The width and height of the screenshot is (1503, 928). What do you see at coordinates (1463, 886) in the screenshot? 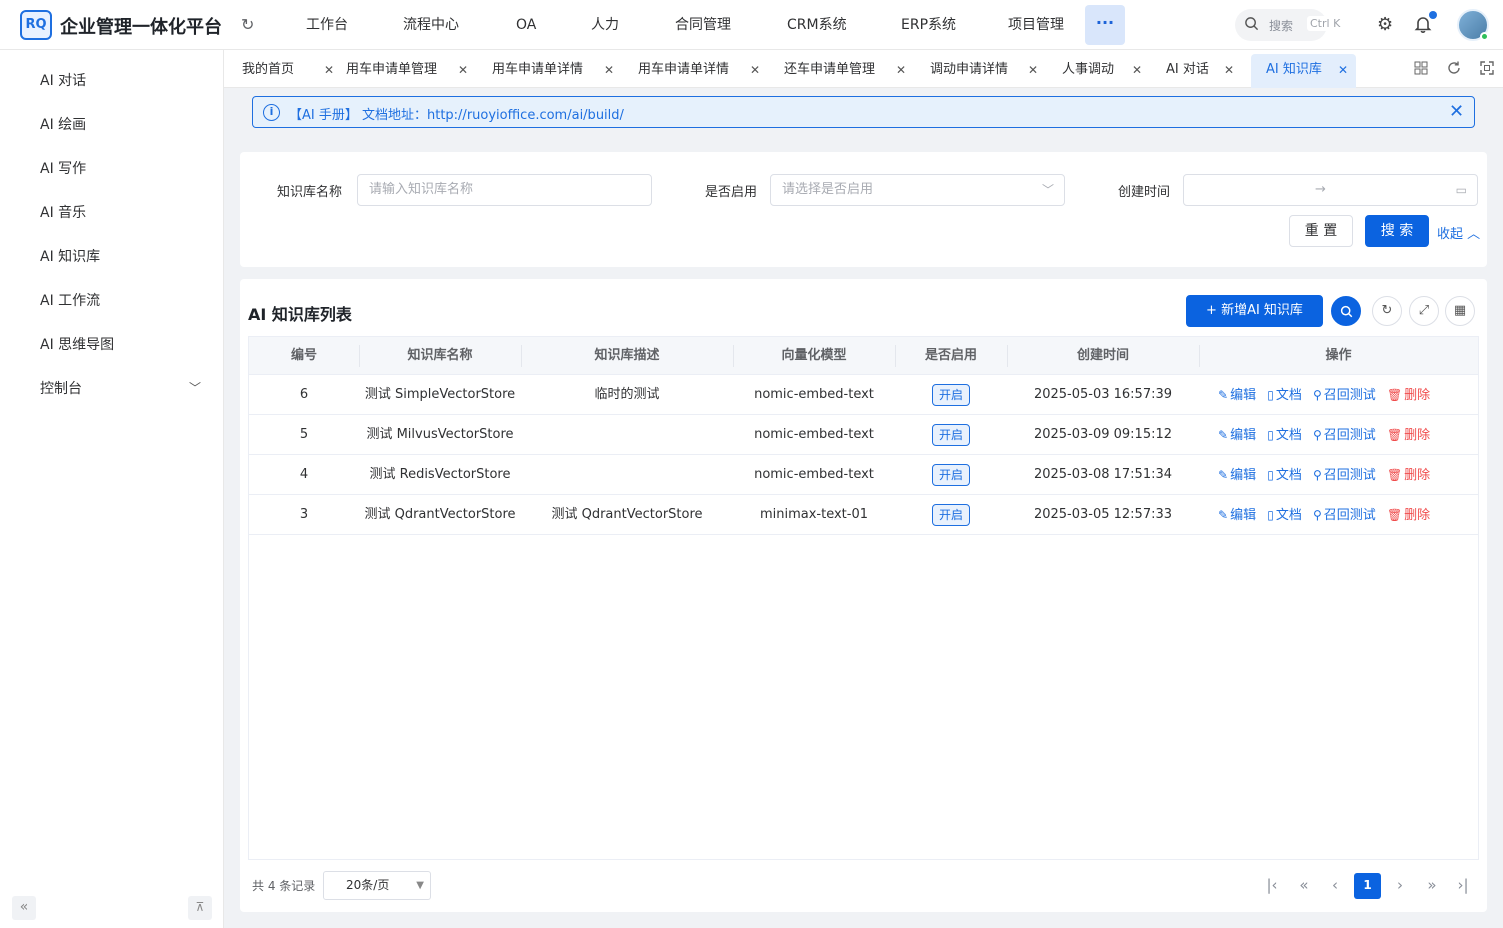
I see `last-page-icon: ›|` at bounding box center [1463, 886].